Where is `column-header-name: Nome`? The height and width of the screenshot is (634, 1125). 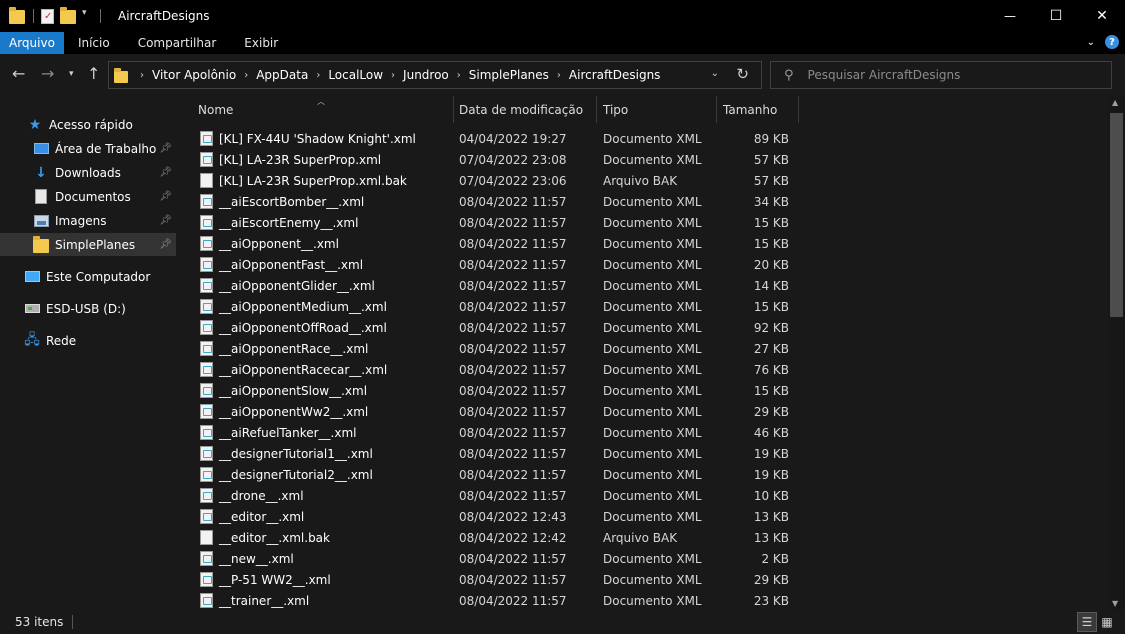 column-header-name: Nome is located at coordinates (325, 109).